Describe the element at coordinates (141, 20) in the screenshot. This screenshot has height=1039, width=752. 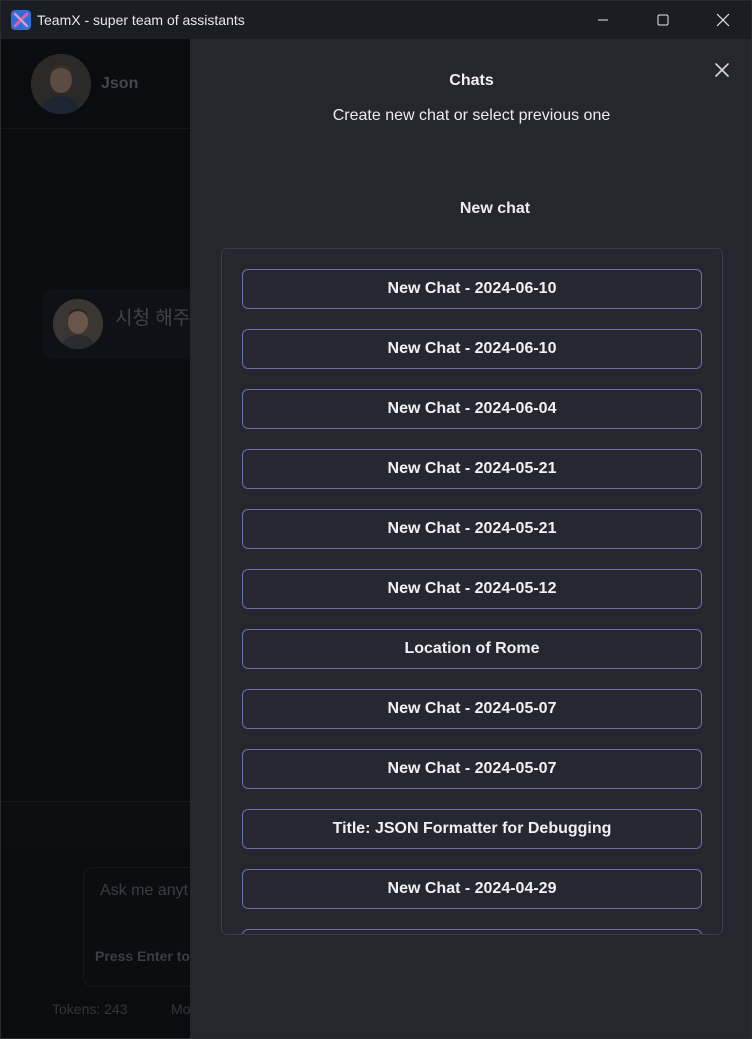
I see `window-title: TeamX - super team of assistants` at that location.